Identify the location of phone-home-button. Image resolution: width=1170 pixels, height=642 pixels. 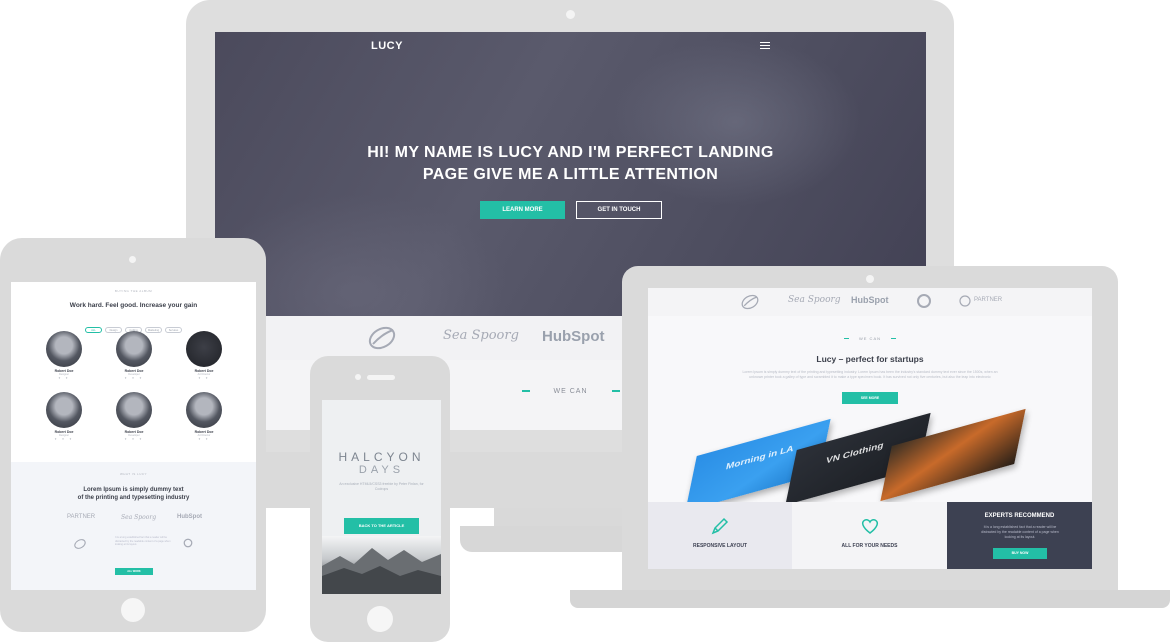
(380, 619).